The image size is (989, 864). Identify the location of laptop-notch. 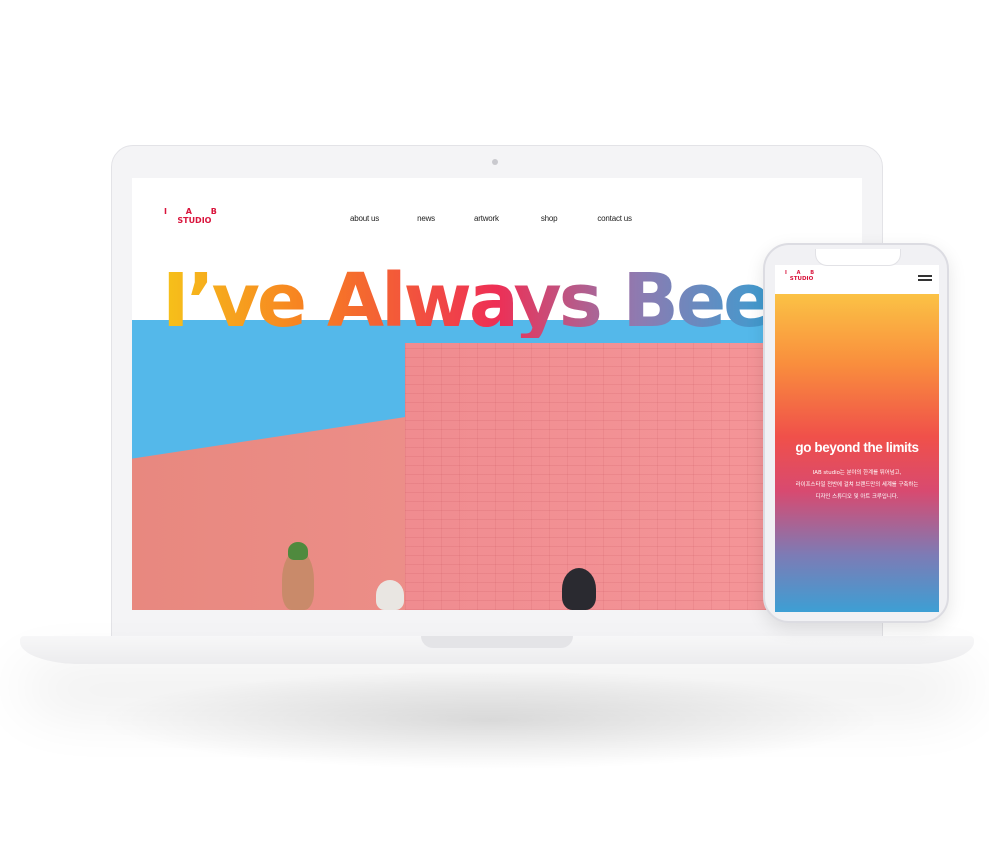
(497, 642).